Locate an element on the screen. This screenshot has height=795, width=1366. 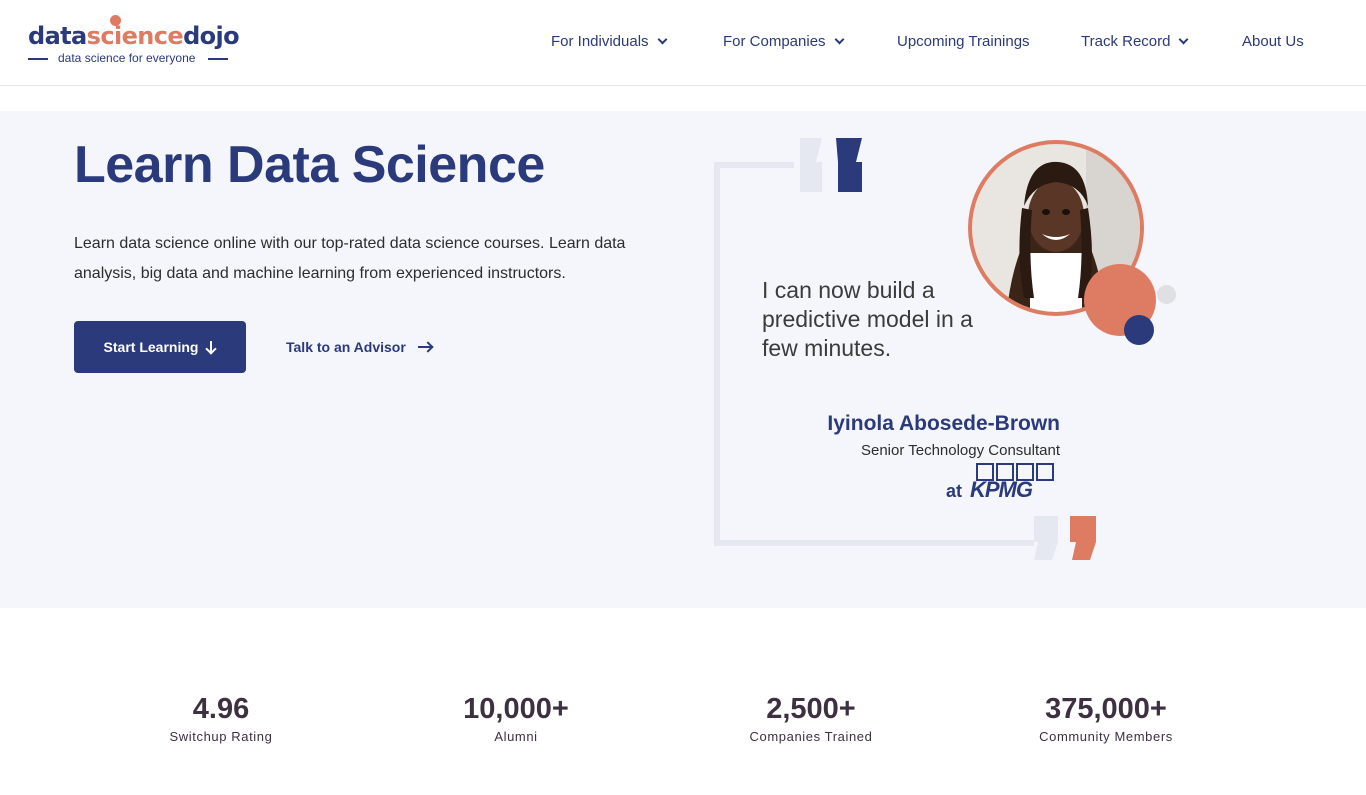
hero-title: Learn Data Science is located at coordinates (309, 165).